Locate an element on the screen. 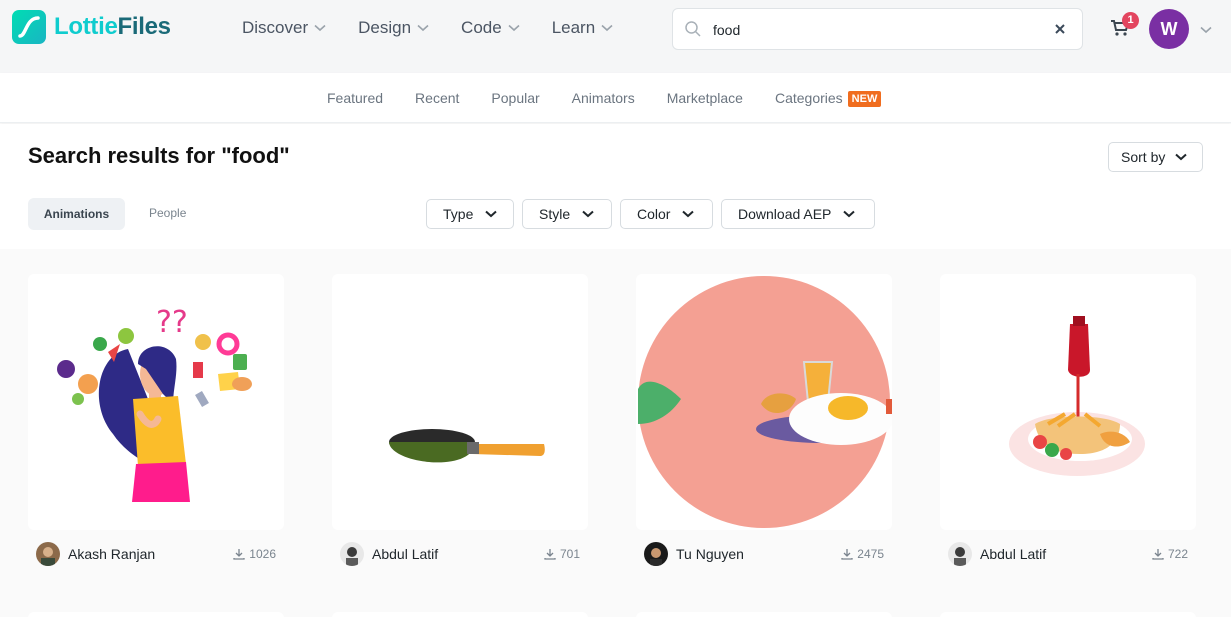 The width and height of the screenshot is (1231, 617). animation-card-thumbnail: ?? is located at coordinates (156, 402).